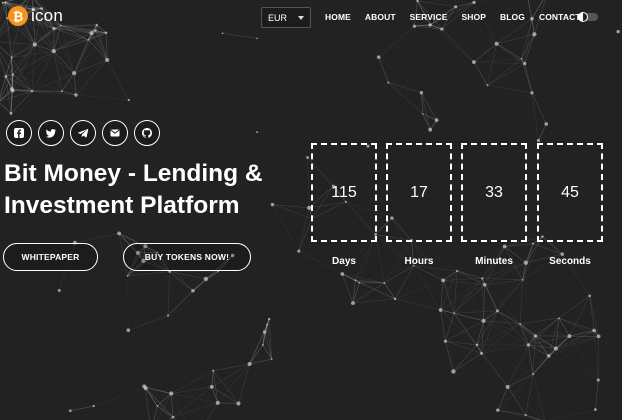 The width and height of the screenshot is (622, 420). What do you see at coordinates (83, 133) in the screenshot?
I see `telegram-icon` at bounding box center [83, 133].